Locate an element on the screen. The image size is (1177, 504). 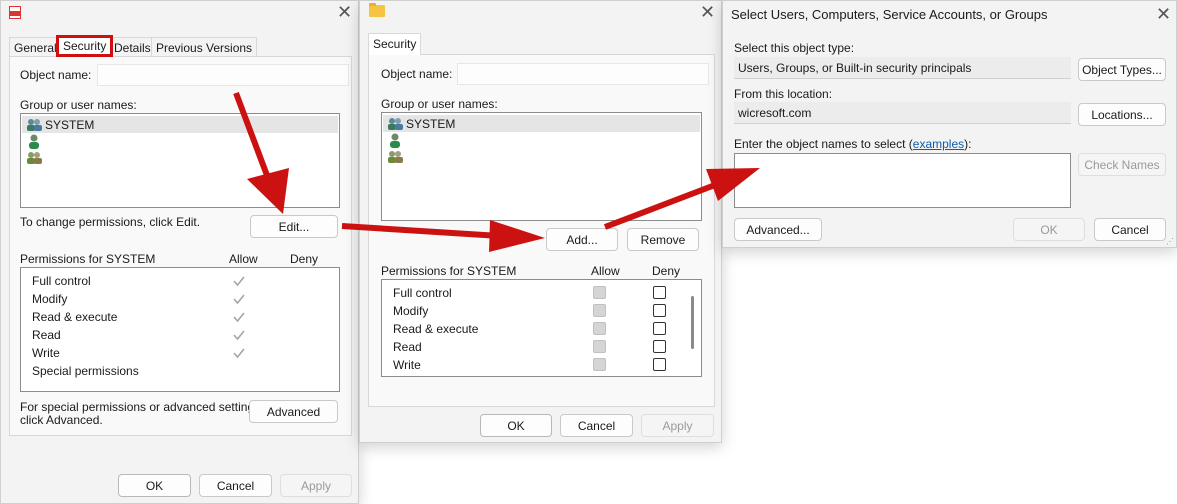
check-names-button: Check Names is located at coordinates (1122, 164).